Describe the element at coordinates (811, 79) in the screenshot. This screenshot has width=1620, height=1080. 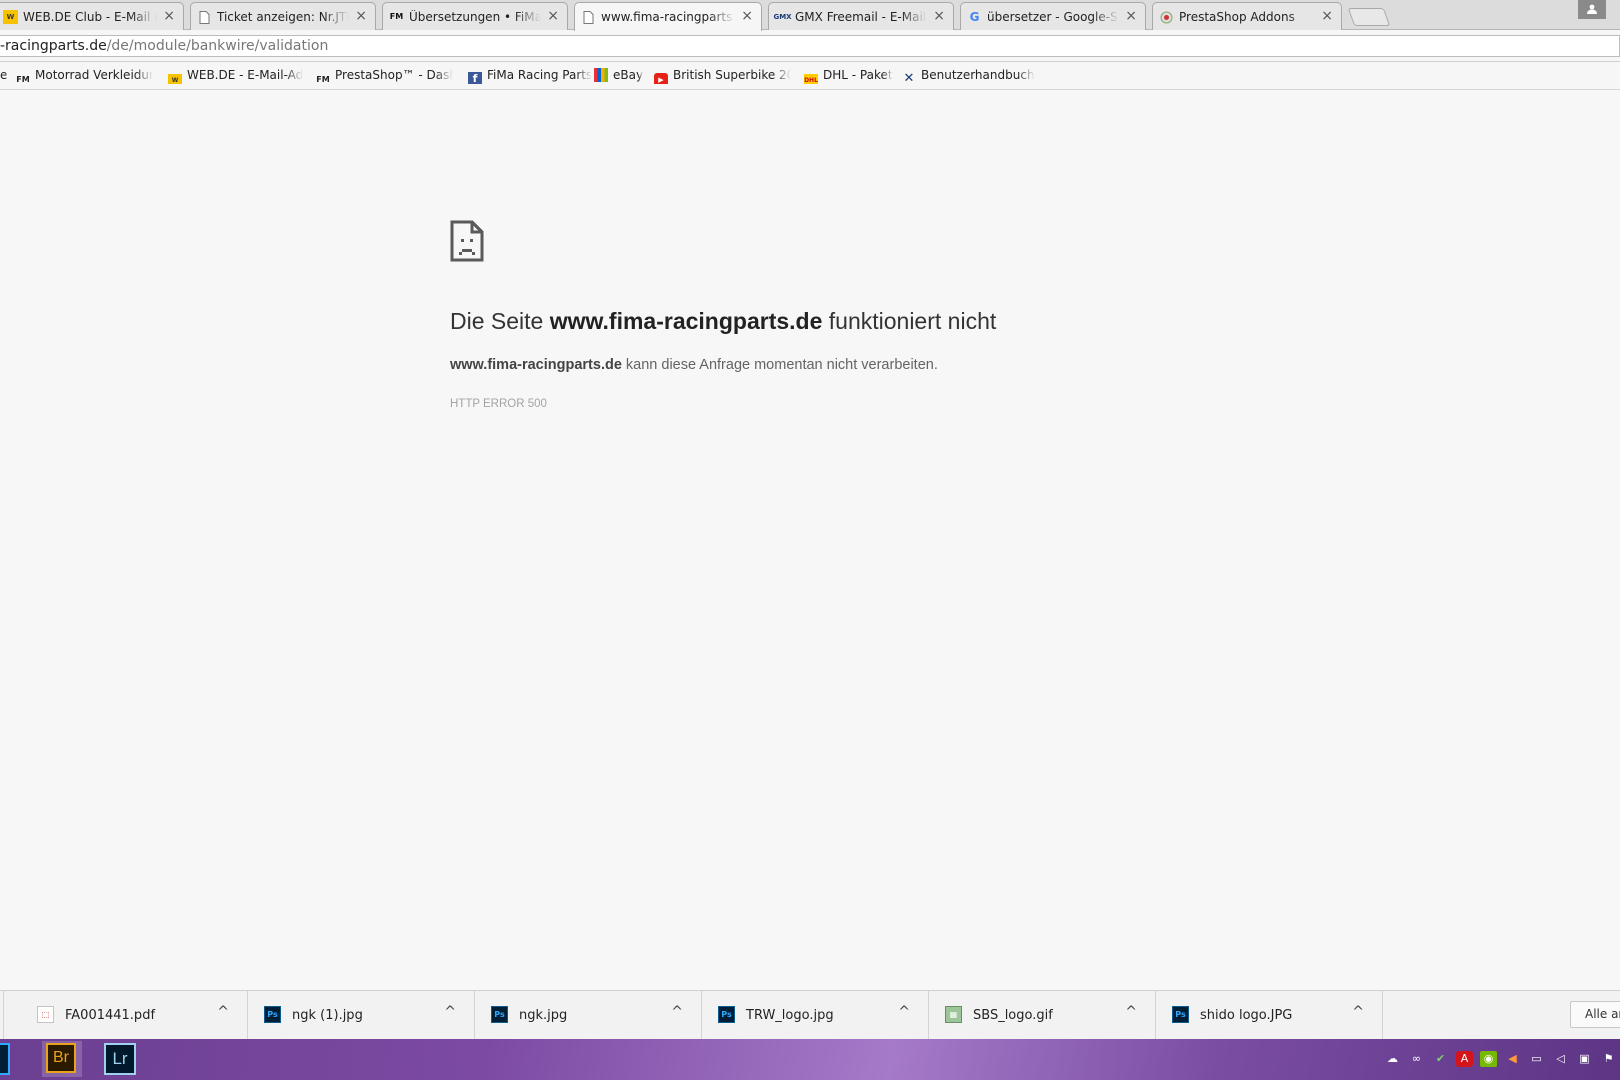
I see `dhl-icon: DHL` at that location.